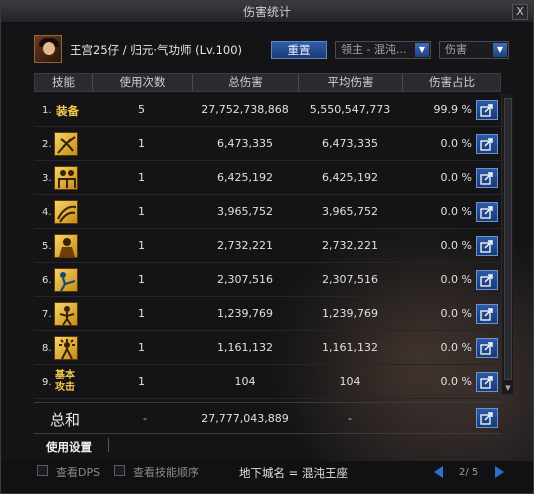 This screenshot has height=494, width=534. Describe the element at coordinates (246, 82) in the screenshot. I see `column-header-total: 总伤害` at that location.